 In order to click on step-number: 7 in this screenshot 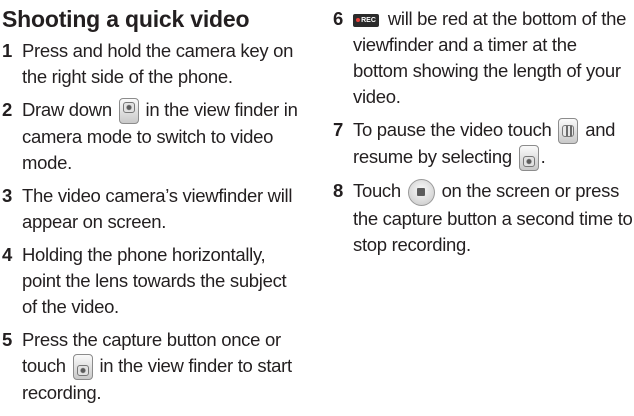, I will do `click(338, 129)`.